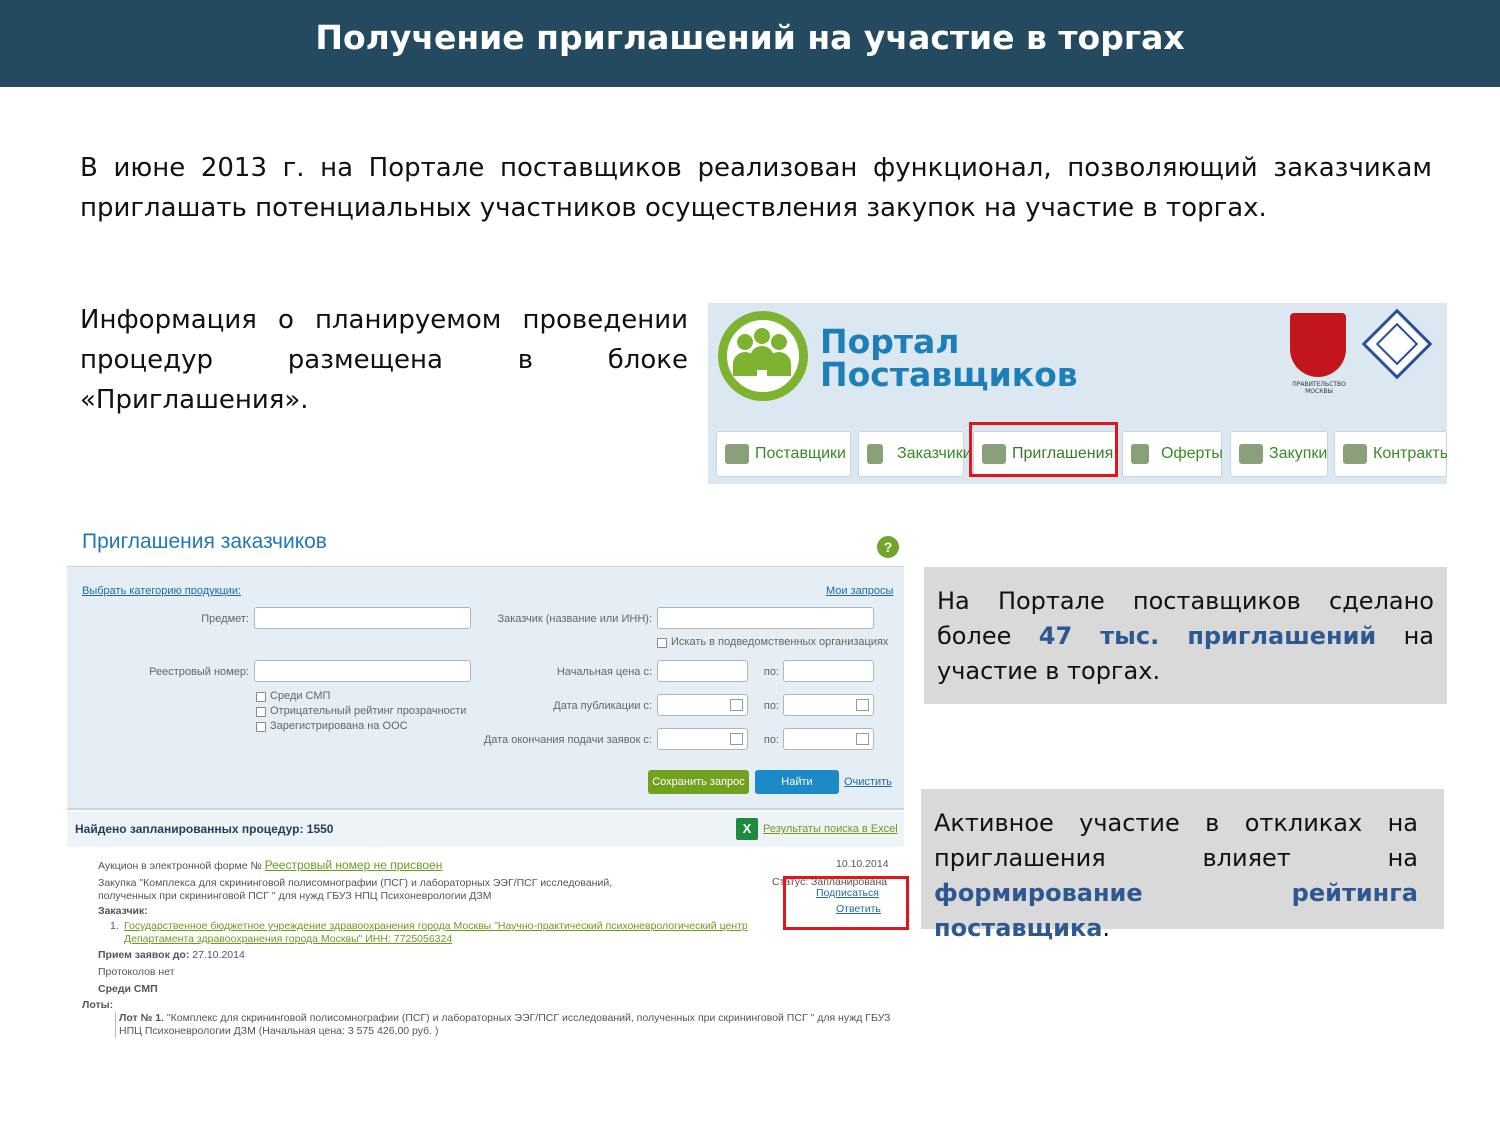  What do you see at coordinates (114, 926) in the screenshot?
I see `customer-number: 1.` at bounding box center [114, 926].